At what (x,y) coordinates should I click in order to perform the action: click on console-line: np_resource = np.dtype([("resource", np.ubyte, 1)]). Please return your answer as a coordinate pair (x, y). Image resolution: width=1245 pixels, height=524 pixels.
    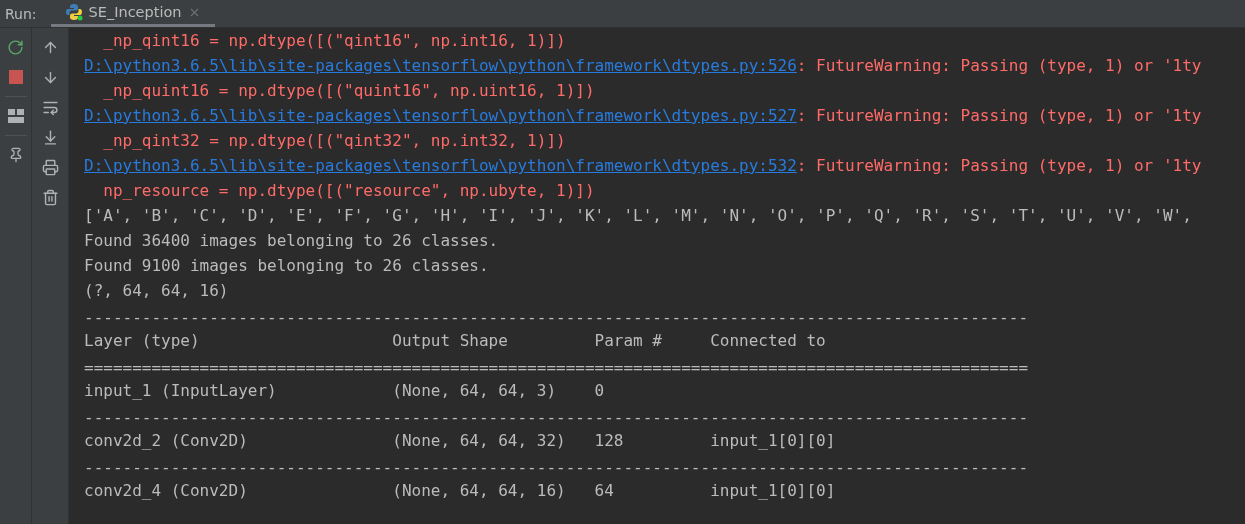
    Looking at the image, I should click on (348, 191).